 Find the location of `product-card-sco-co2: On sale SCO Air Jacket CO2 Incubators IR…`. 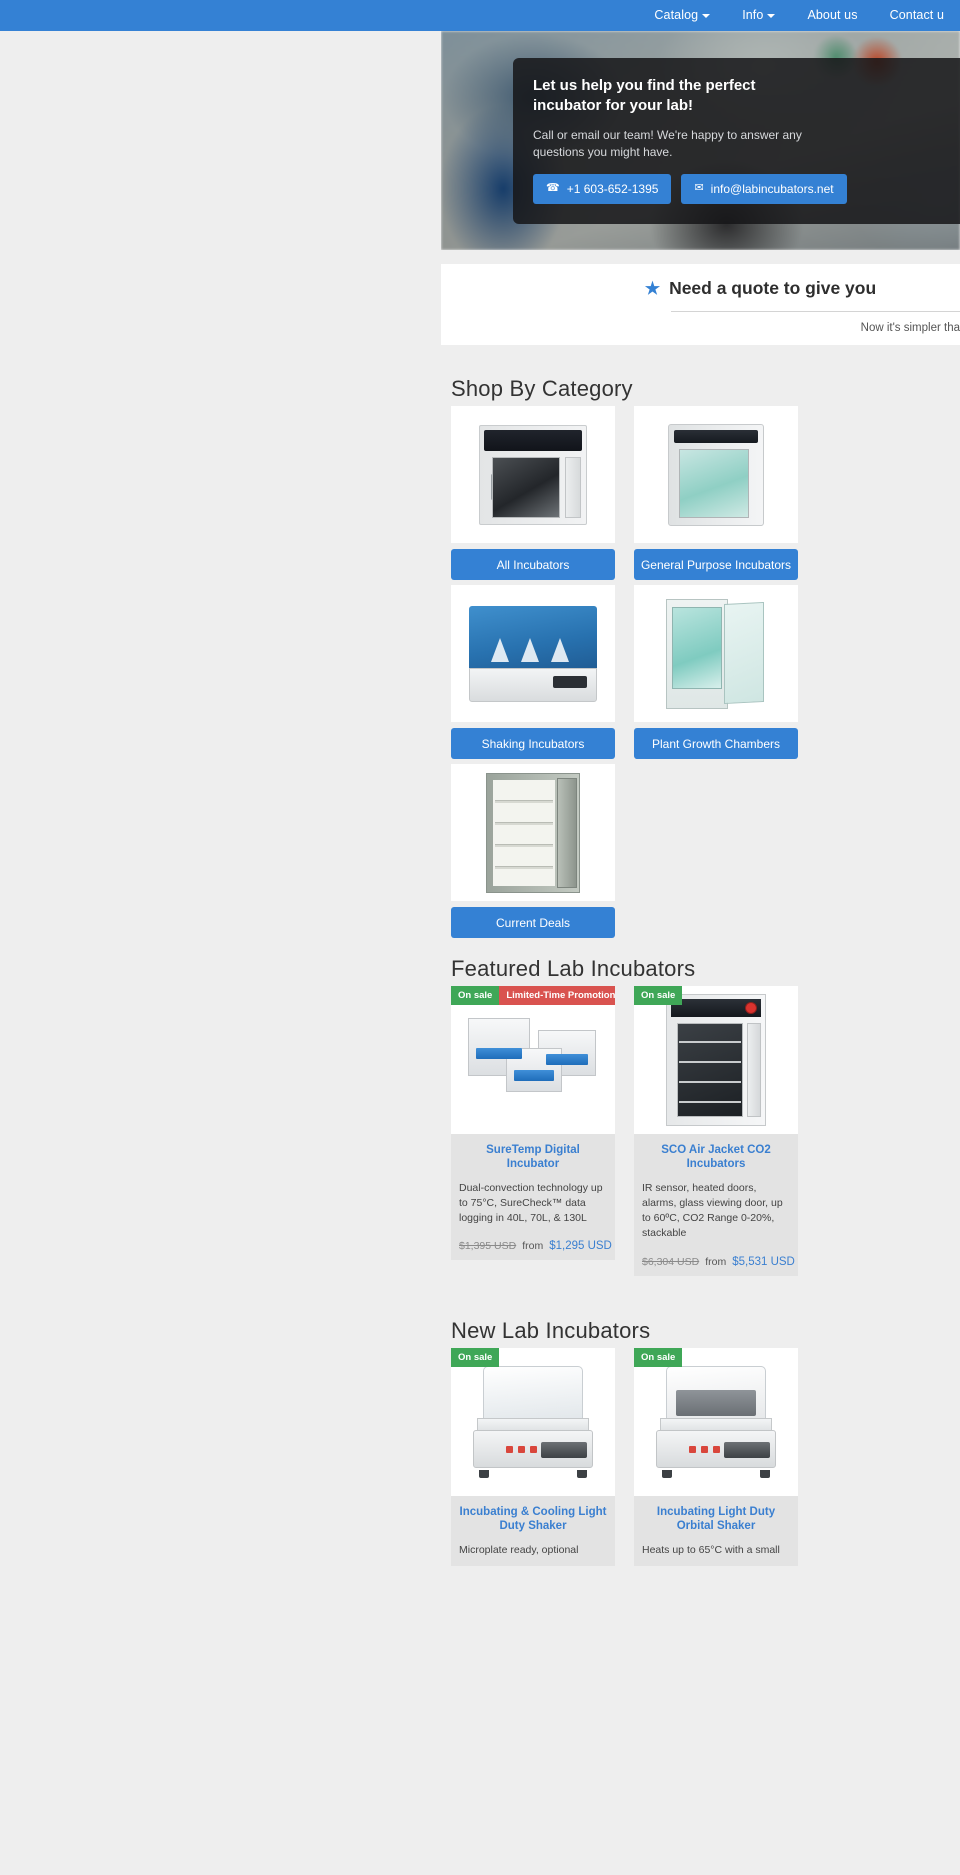

product-card-sco-co2: On sale SCO Air Jacket CO2 Incubators IR… is located at coordinates (716, 1131).